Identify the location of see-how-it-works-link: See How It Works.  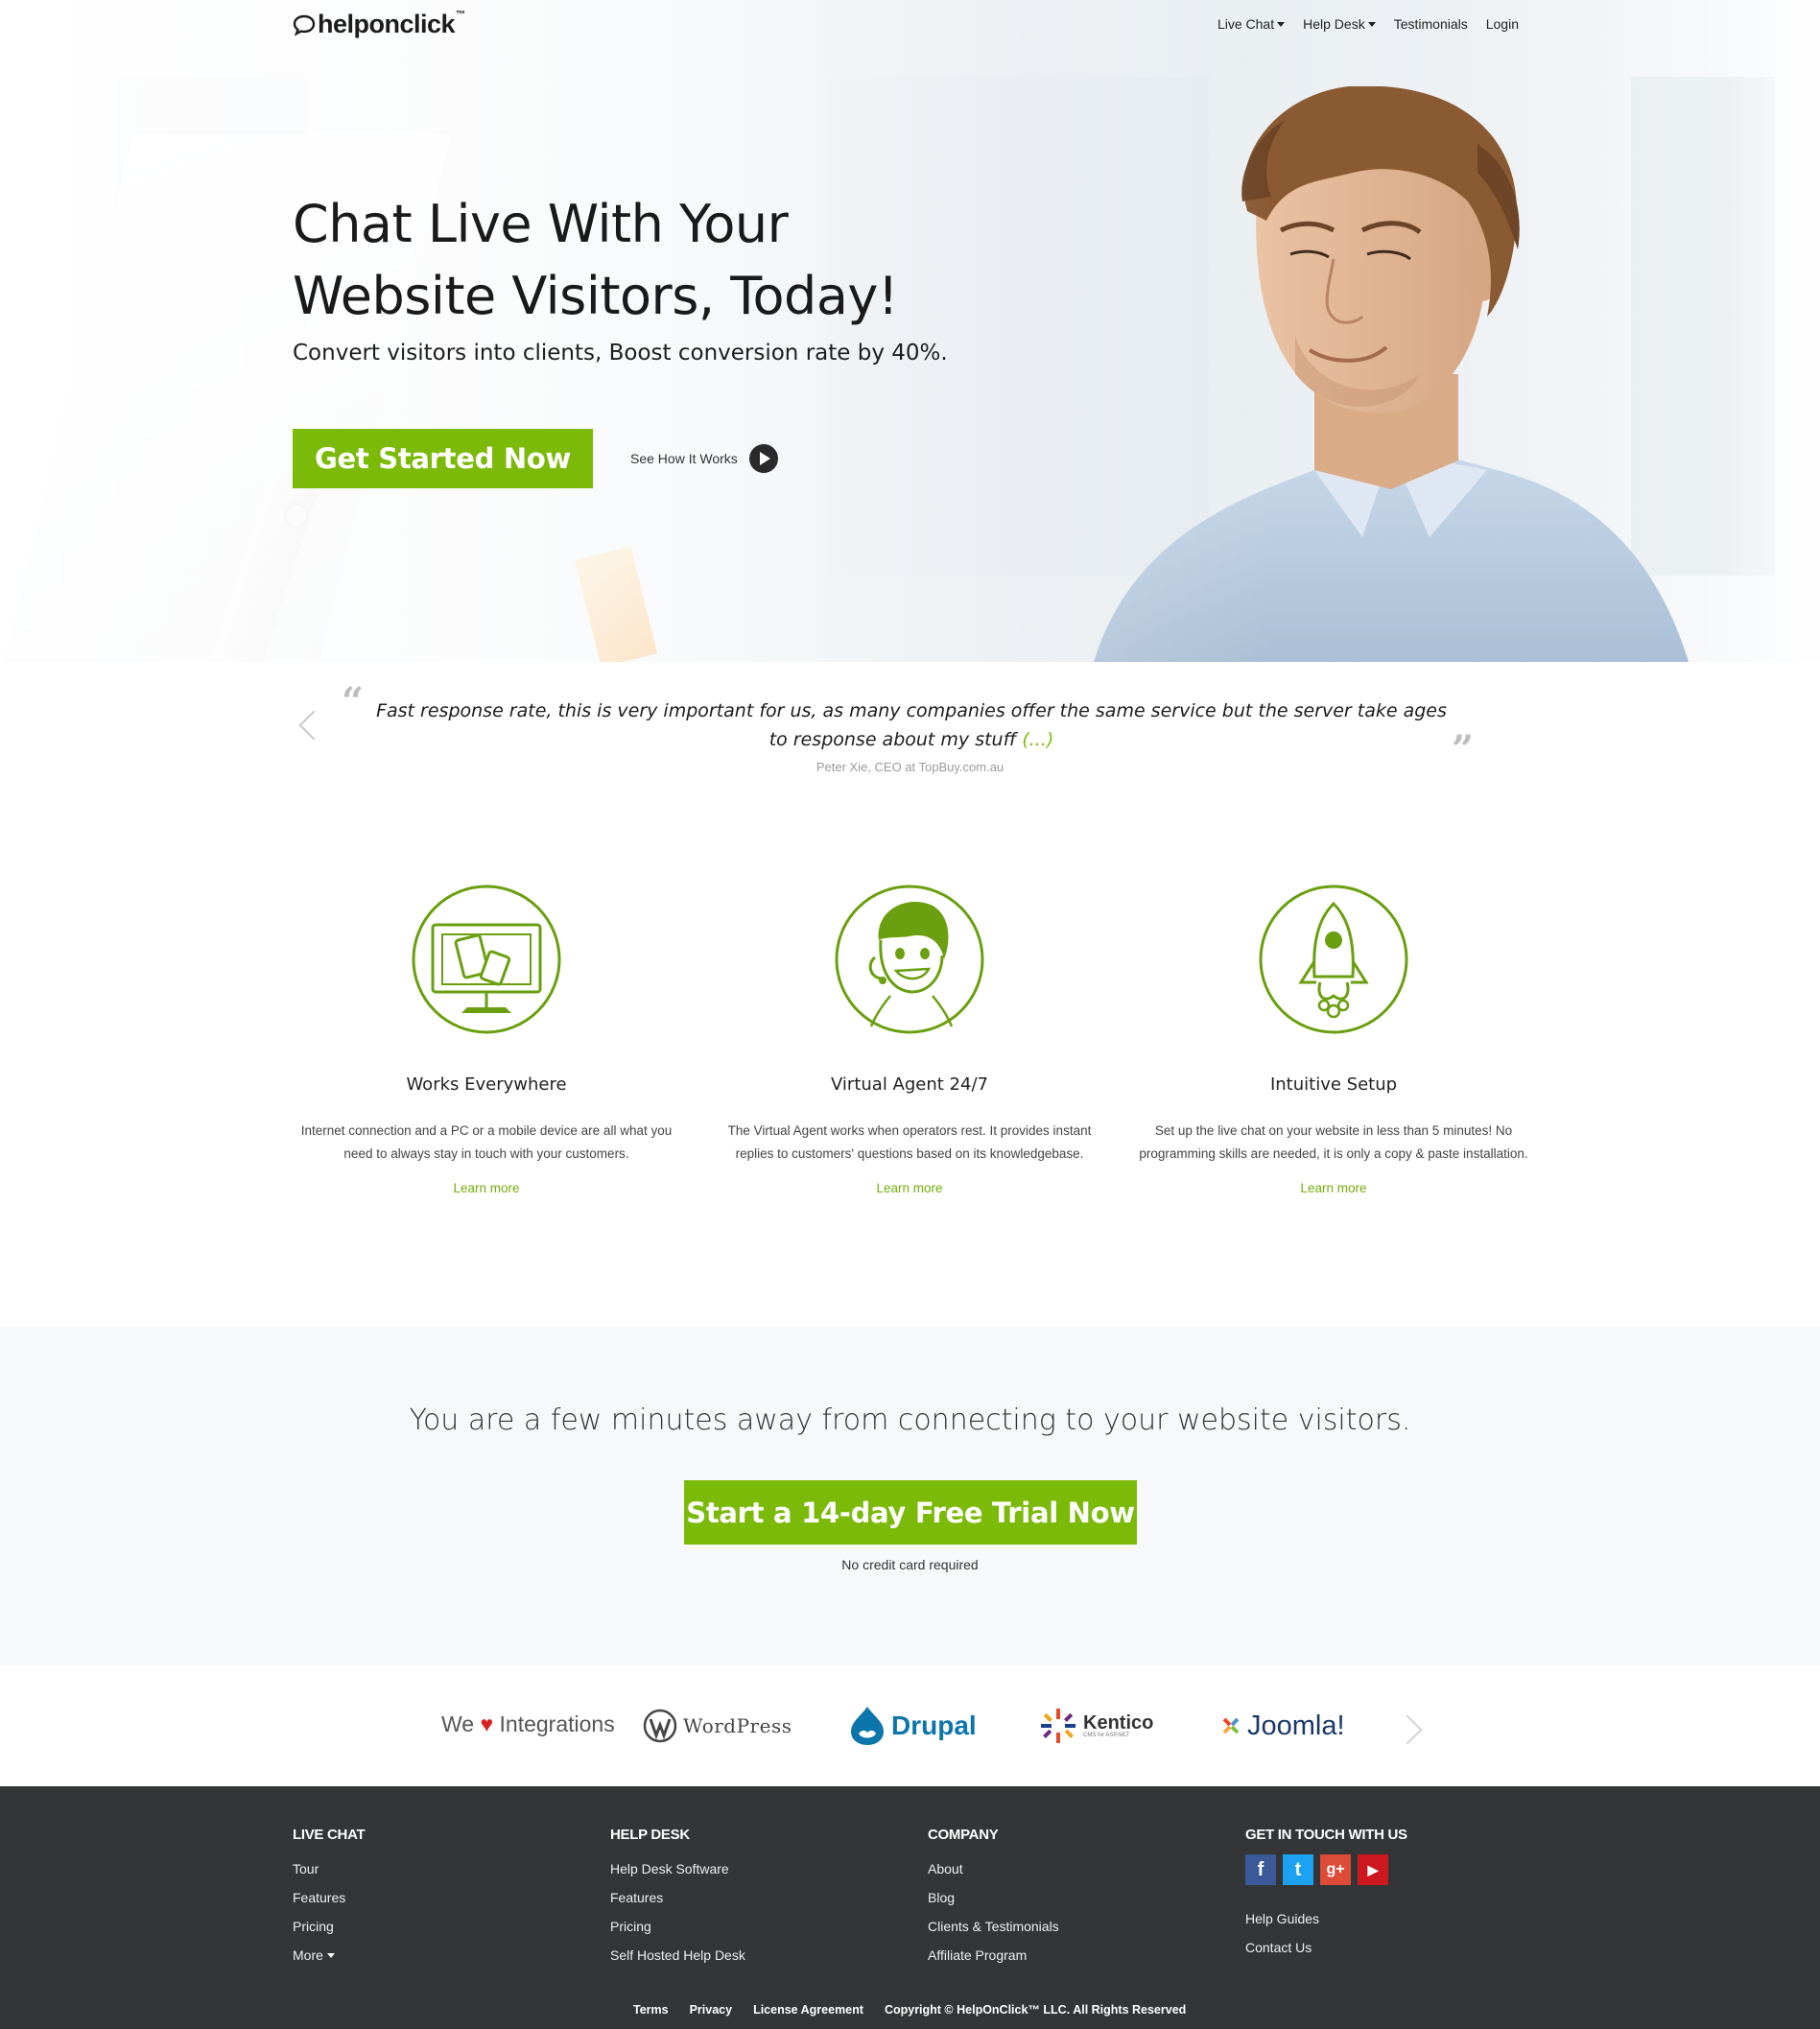
(704, 459).